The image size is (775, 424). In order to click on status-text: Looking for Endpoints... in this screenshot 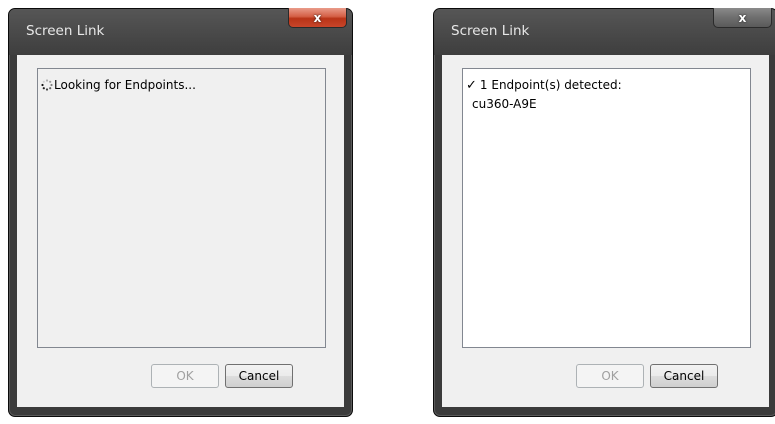, I will do `click(125, 85)`.